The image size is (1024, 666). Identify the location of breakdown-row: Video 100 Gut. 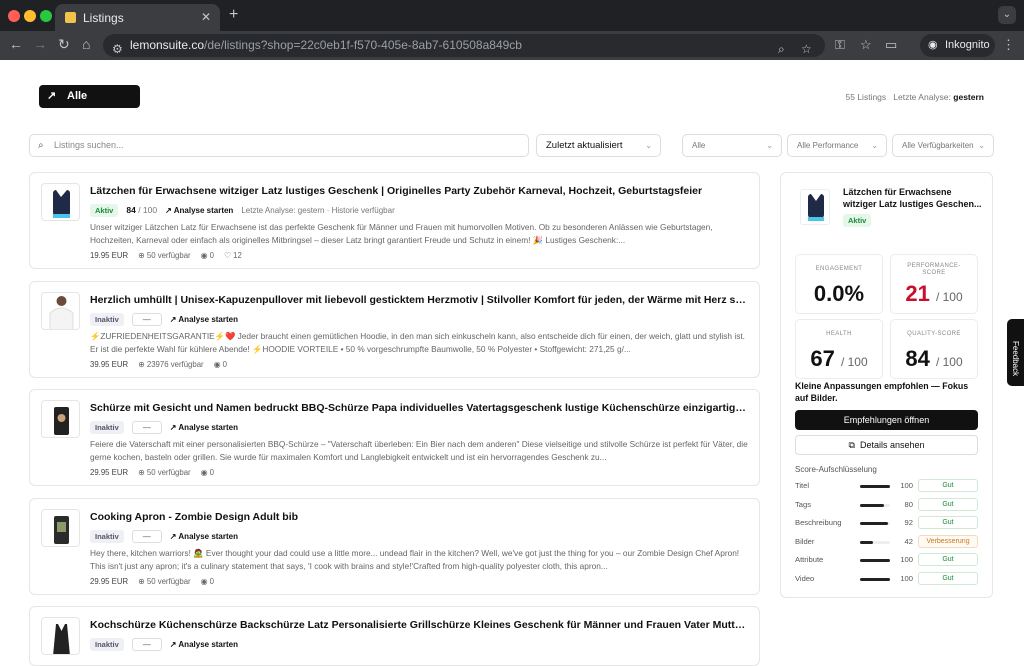
(887, 578).